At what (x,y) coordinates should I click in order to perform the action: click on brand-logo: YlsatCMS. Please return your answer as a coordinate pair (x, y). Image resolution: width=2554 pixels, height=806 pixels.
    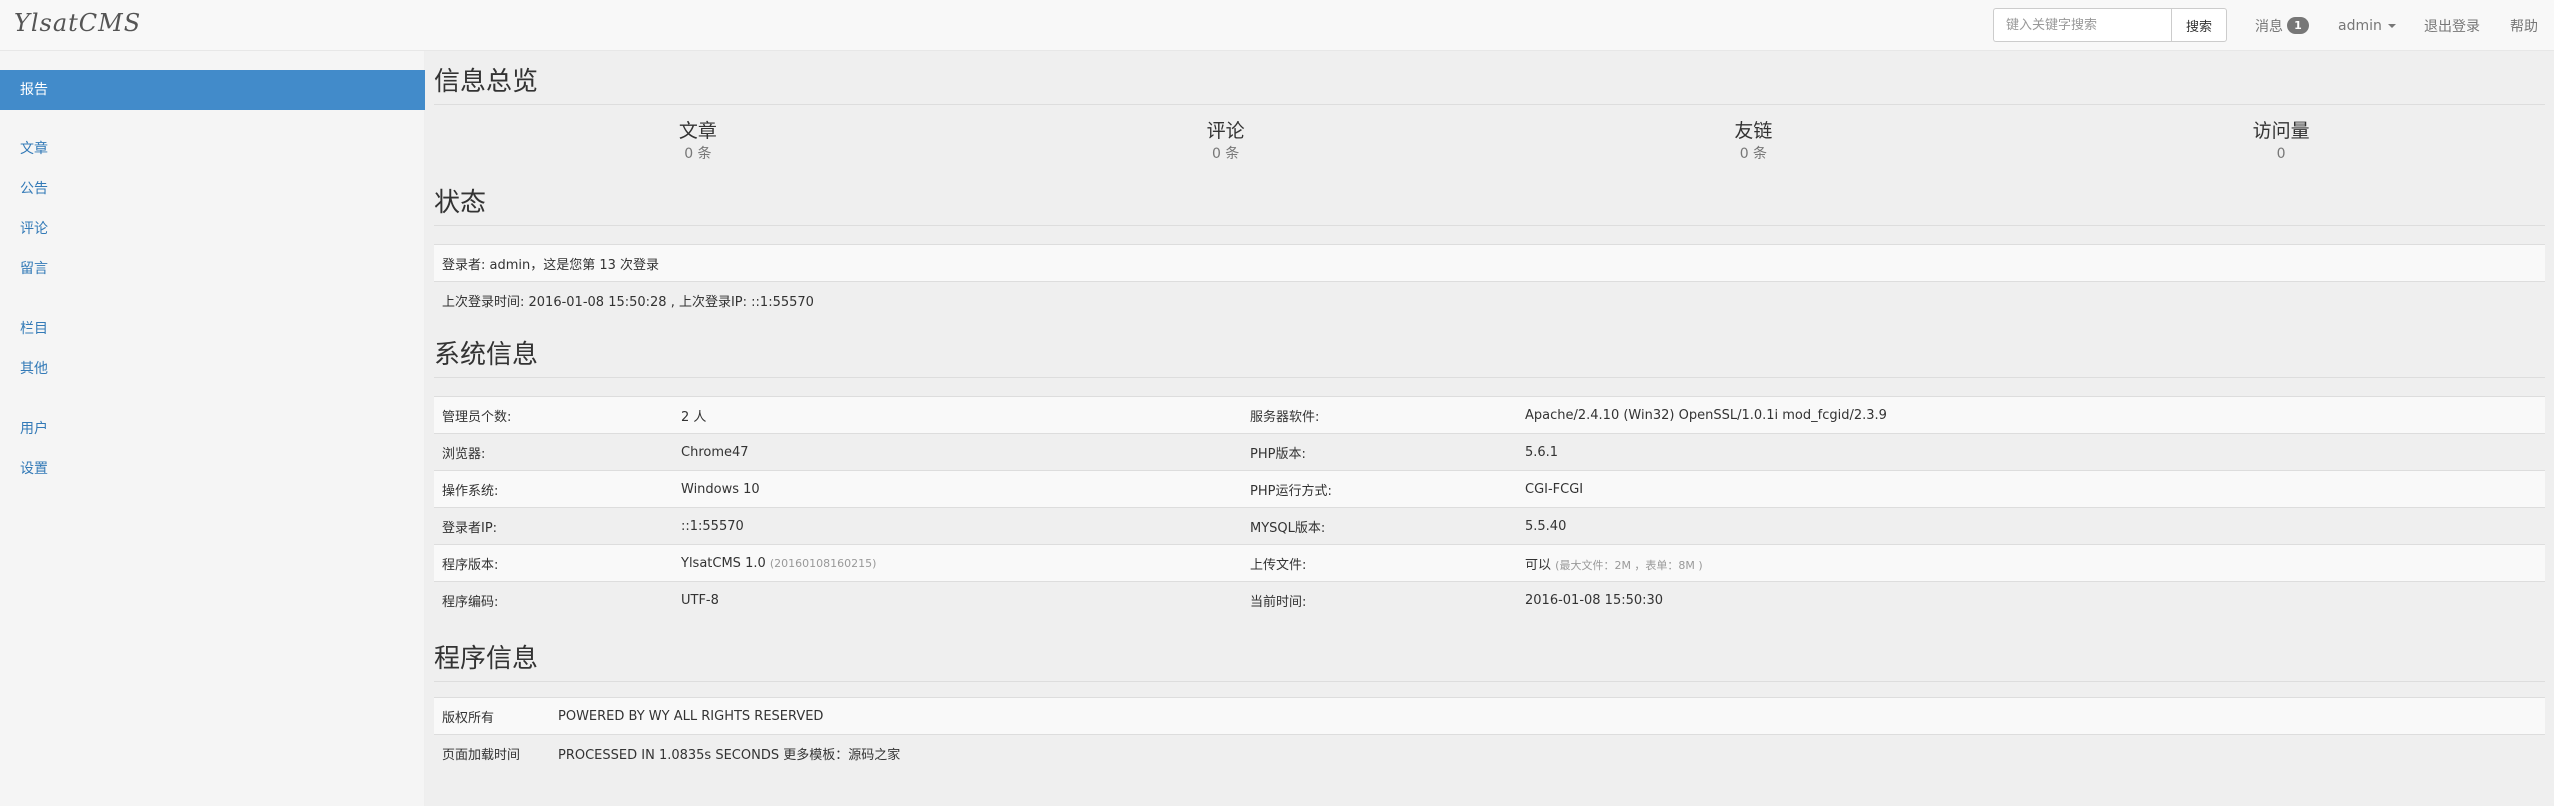
    Looking at the image, I should click on (77, 23).